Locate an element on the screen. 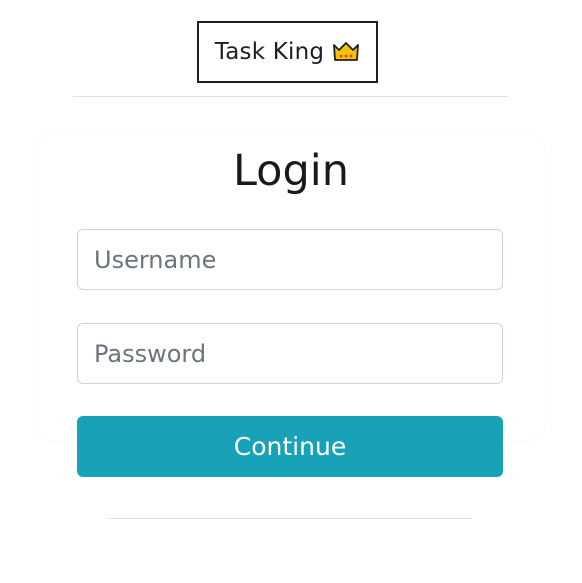  username-input is located at coordinates (290, 259).